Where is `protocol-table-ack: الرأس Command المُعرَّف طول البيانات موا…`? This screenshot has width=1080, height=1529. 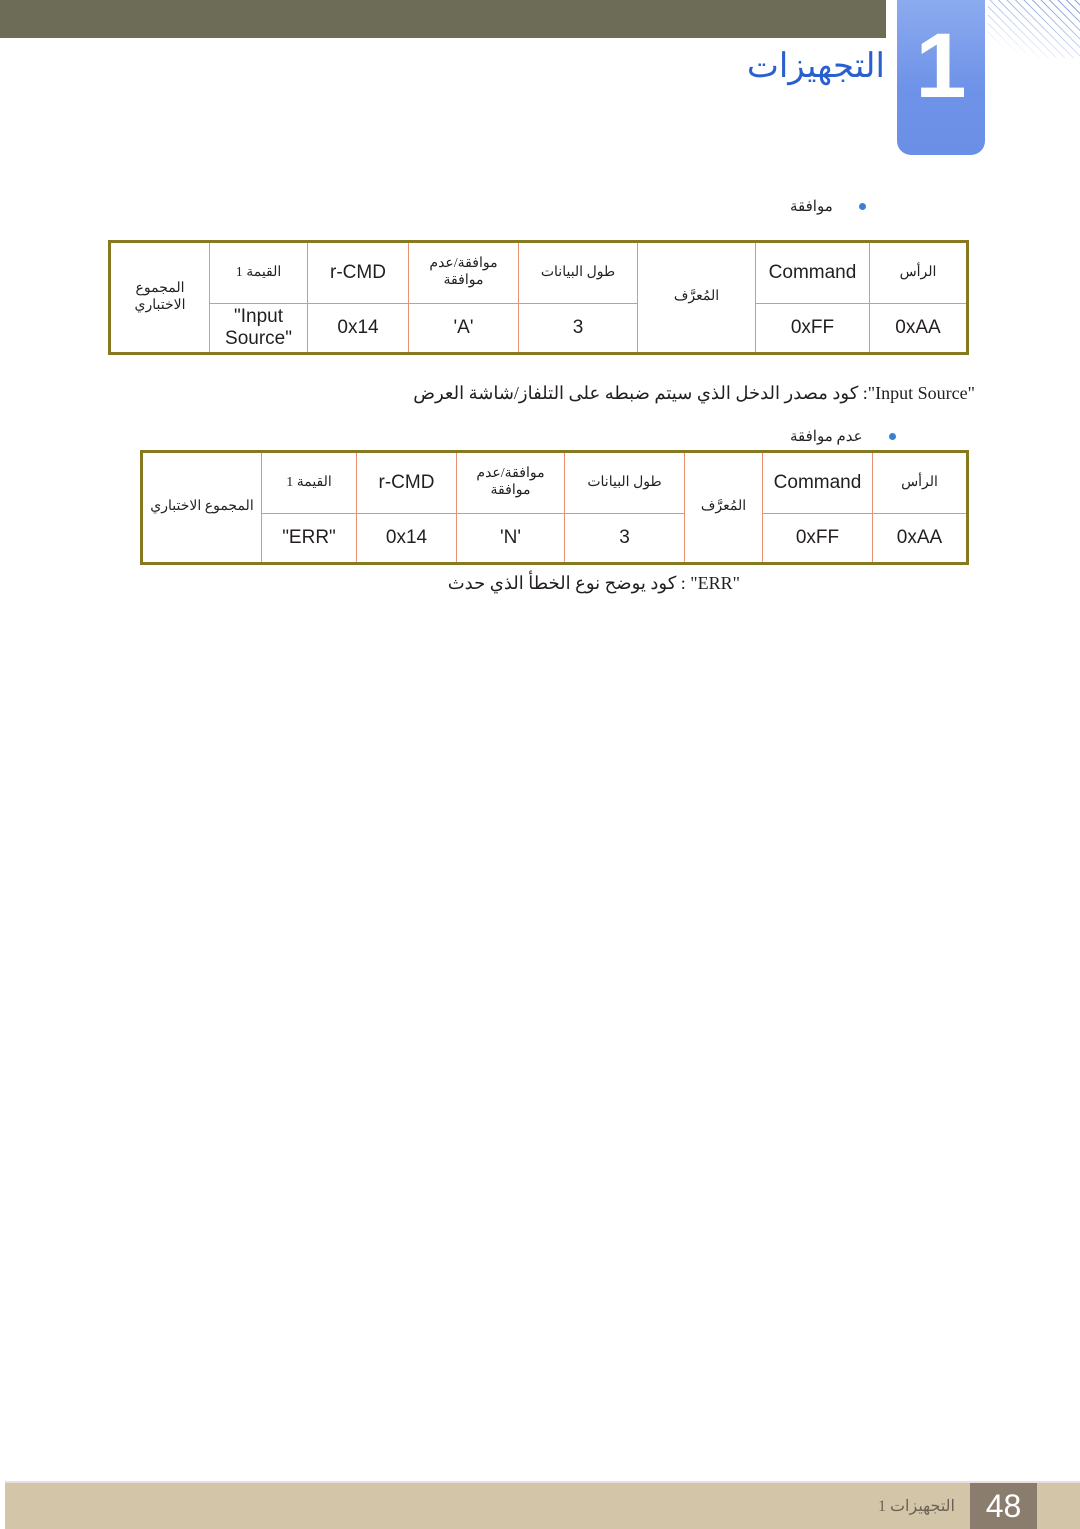 protocol-table-ack: الرأس Command المُعرَّف طول البيانات موا… is located at coordinates (538, 297).